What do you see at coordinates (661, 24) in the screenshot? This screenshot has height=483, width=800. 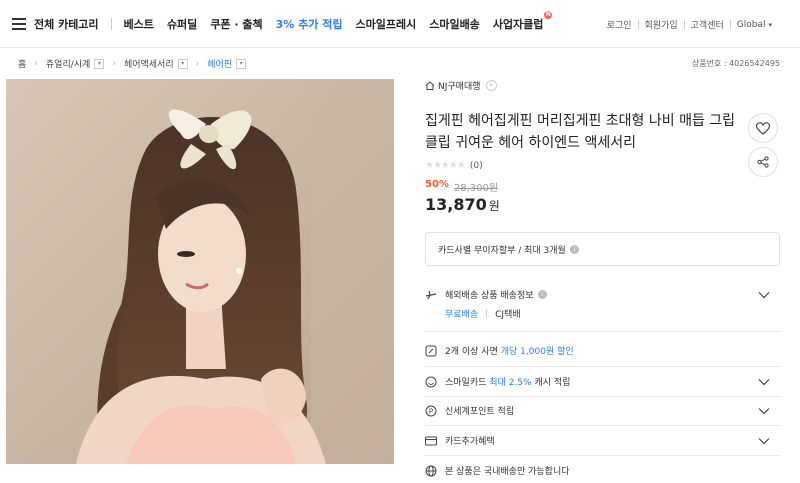 I see `signup-link: 회원가입` at bounding box center [661, 24].